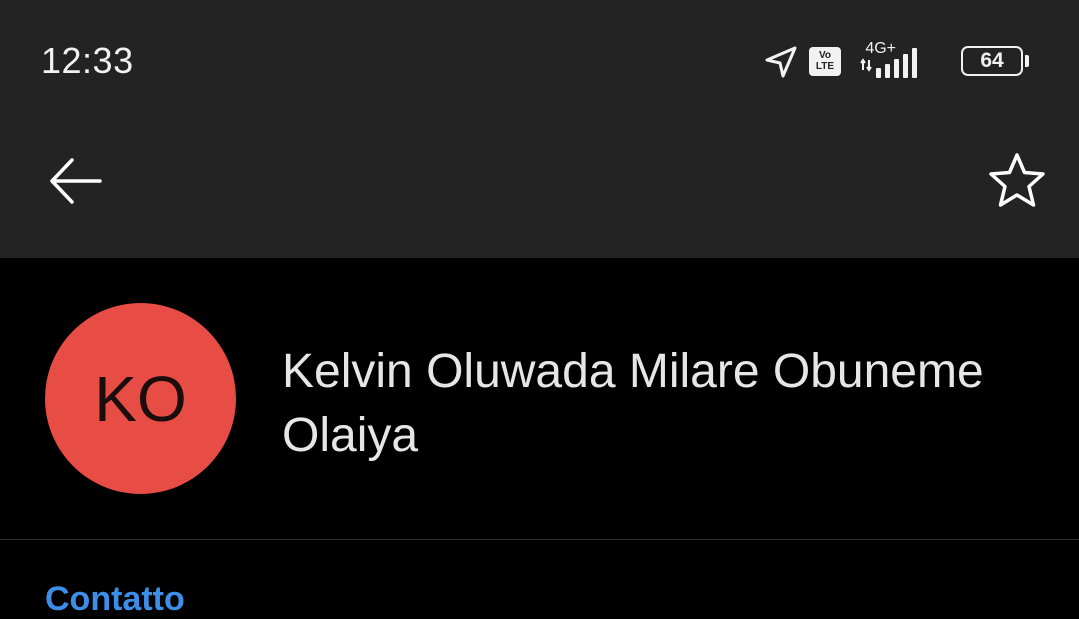 This screenshot has width=1079, height=619. I want to click on battery-percent: 64, so click(992, 60).